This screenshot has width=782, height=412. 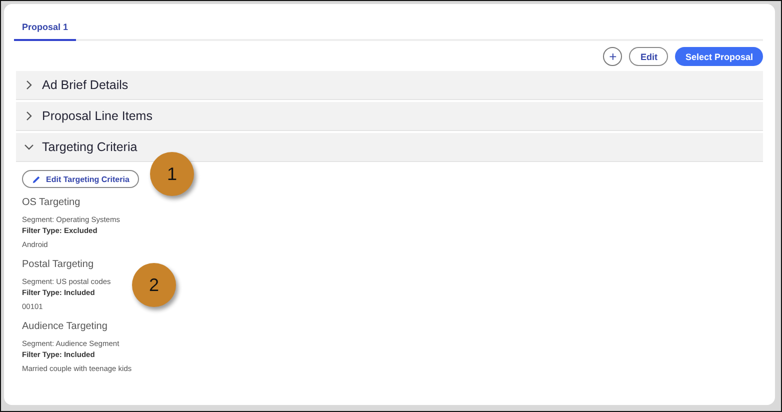 What do you see at coordinates (85, 85) in the screenshot?
I see `section-title: Ad Brief Details` at bounding box center [85, 85].